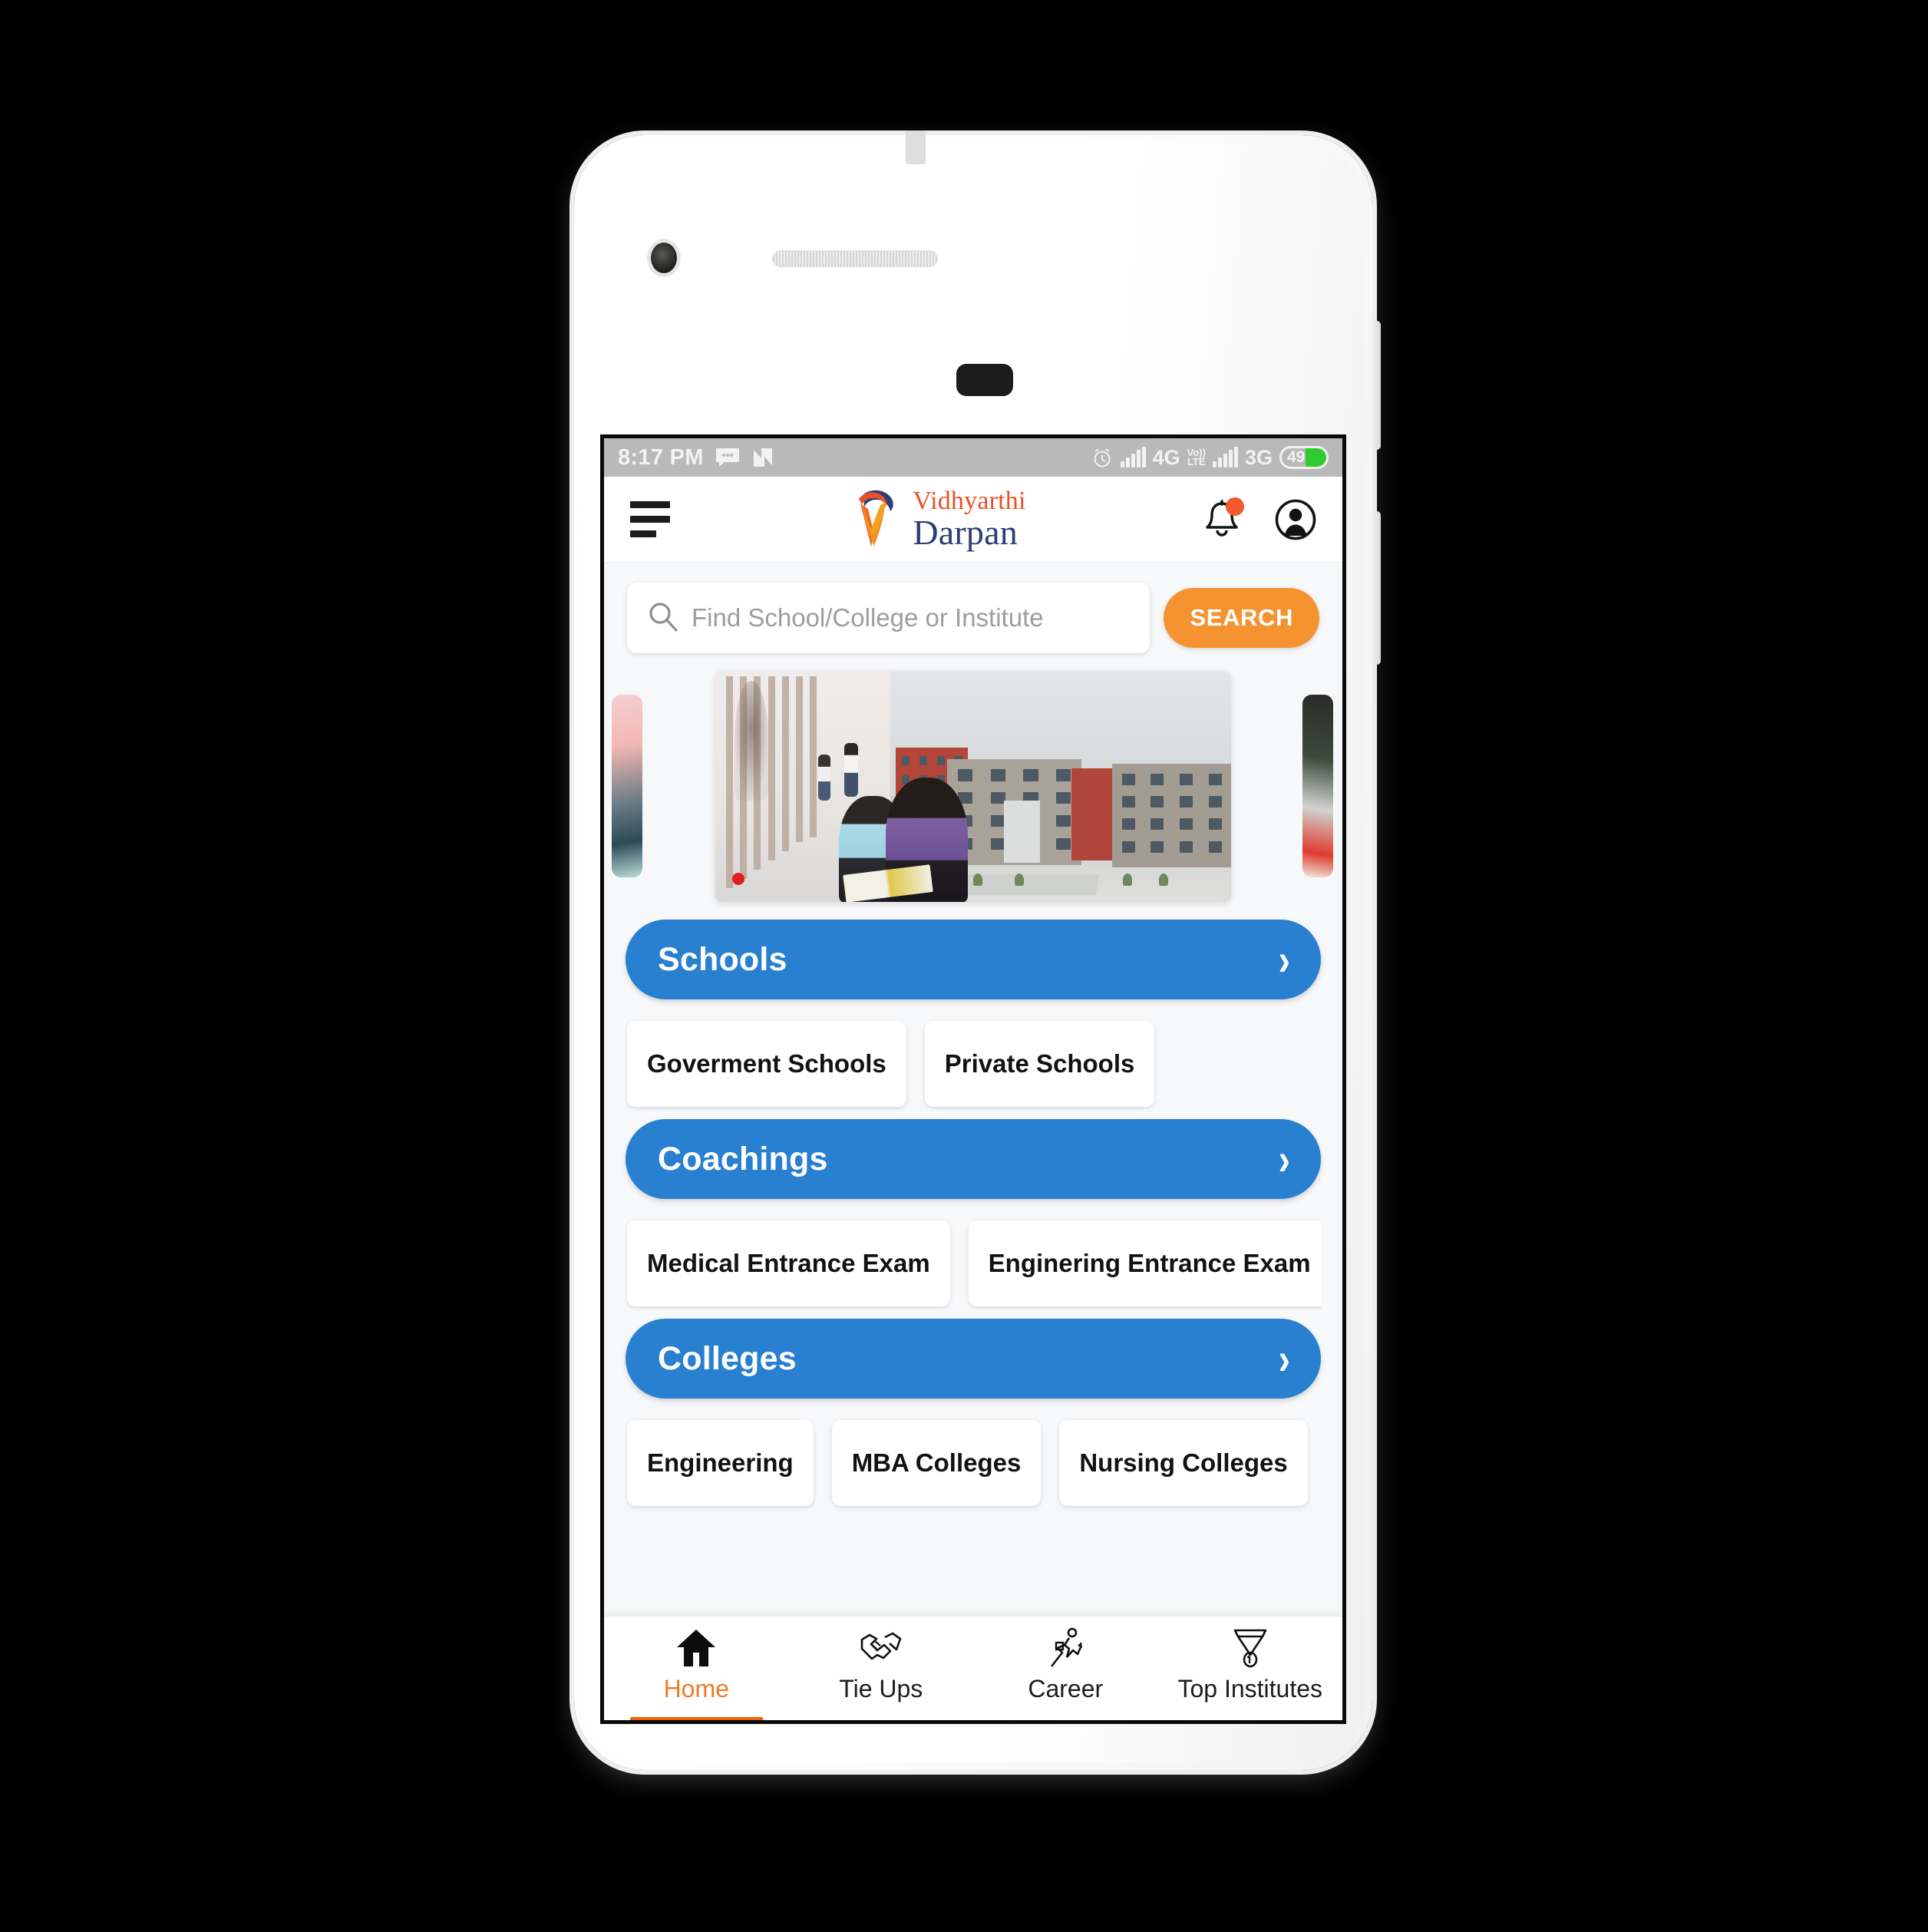  I want to click on brand-name-line-2: Darpan, so click(966, 532).